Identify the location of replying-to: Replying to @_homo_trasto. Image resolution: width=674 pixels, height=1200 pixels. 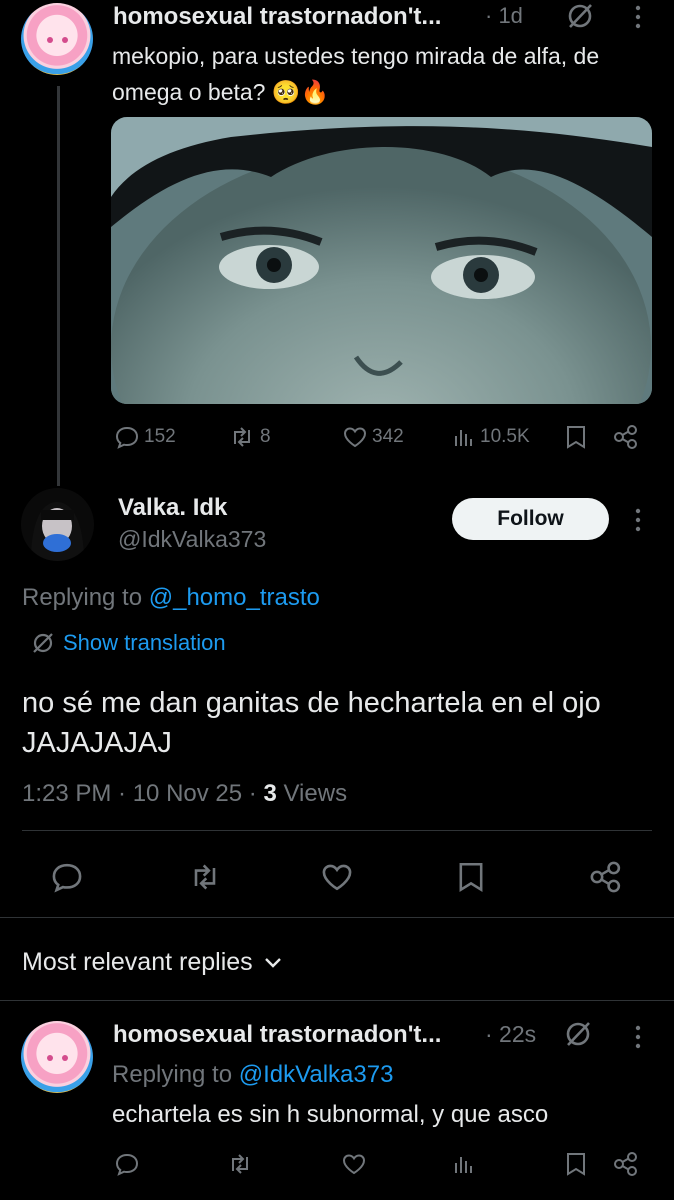
(171, 598).